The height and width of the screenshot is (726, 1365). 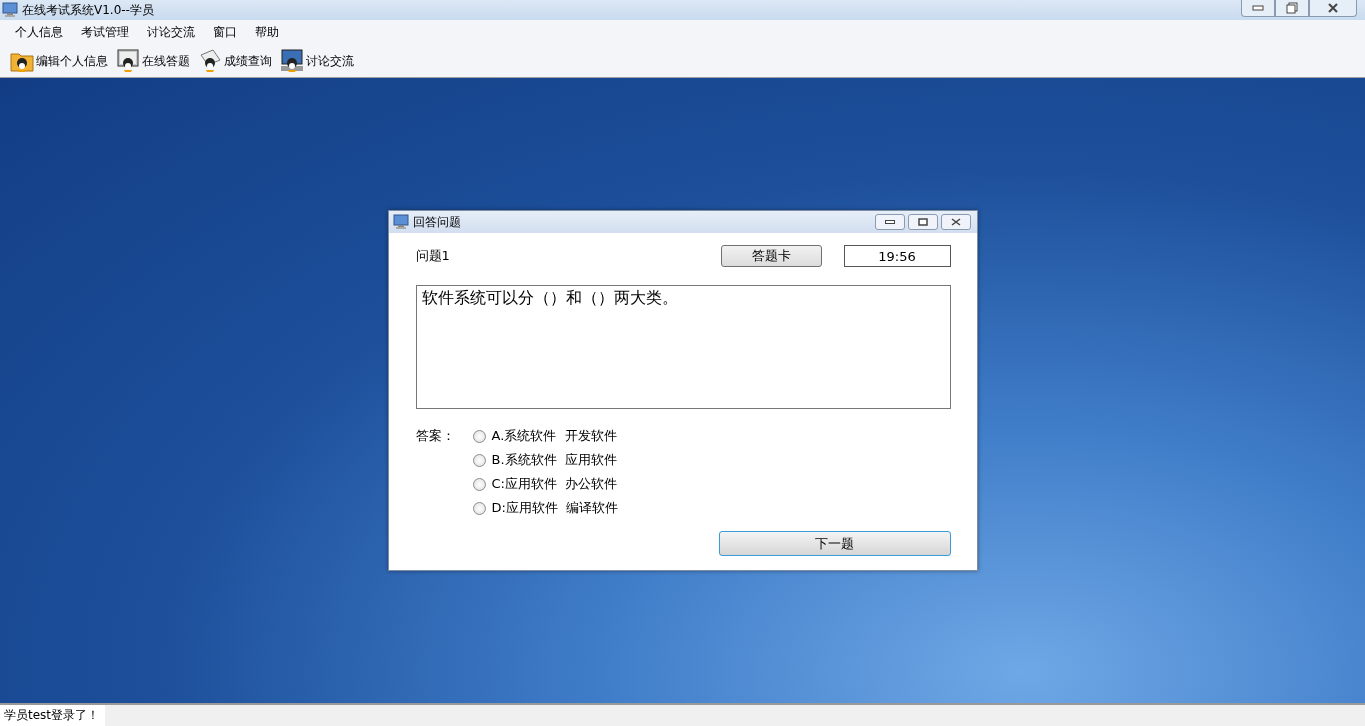 What do you see at coordinates (10, 10) in the screenshot?
I see `app-icon` at bounding box center [10, 10].